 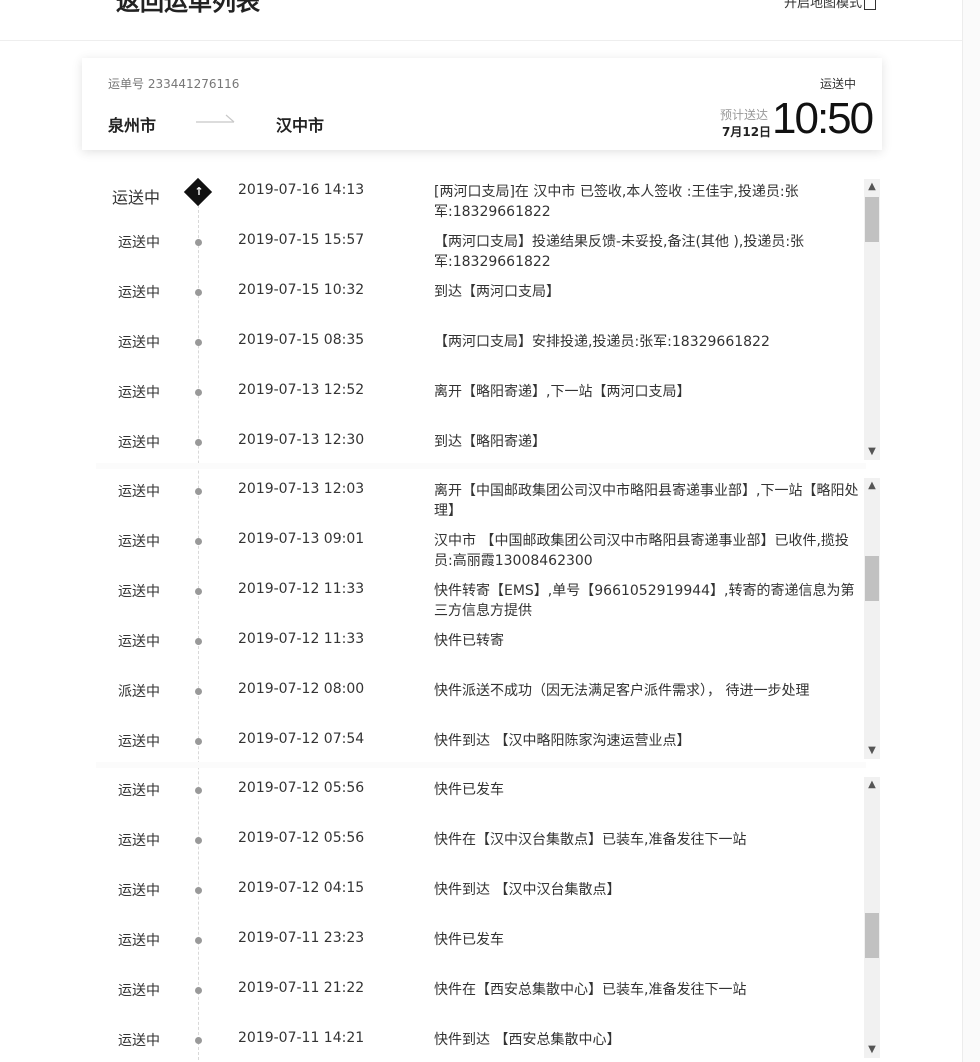 I want to click on event-time: 2019-07-12 08:00, so click(x=301, y=689).